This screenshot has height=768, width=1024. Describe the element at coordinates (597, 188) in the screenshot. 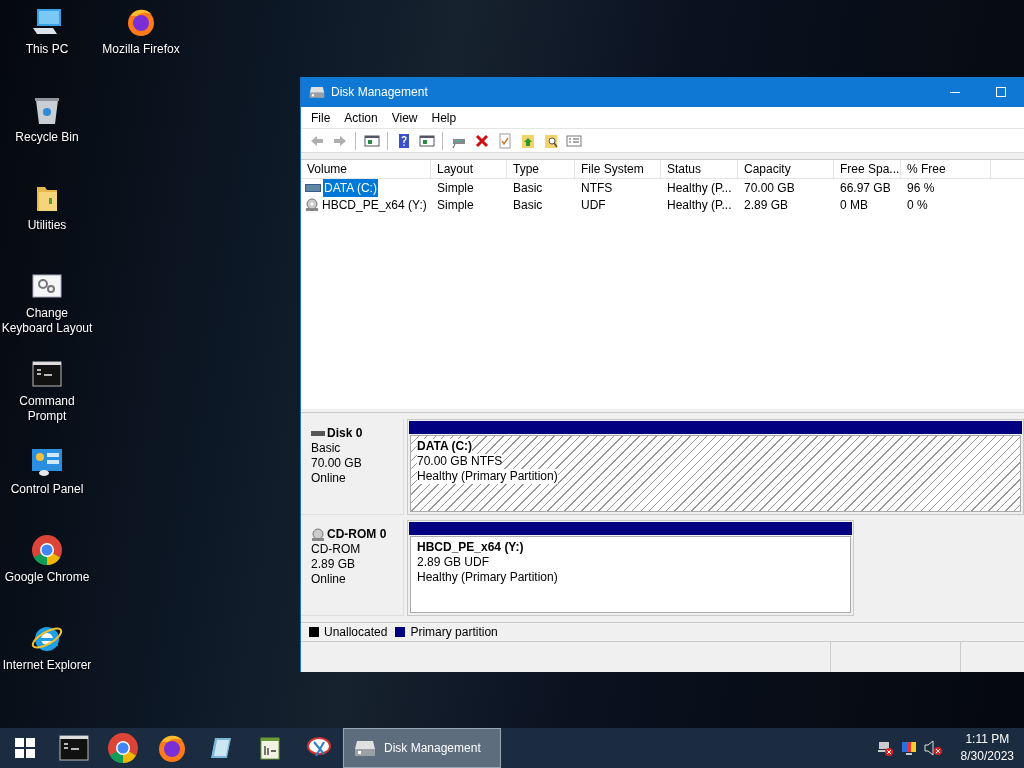

I see `table-cell-text: NTFS` at that location.